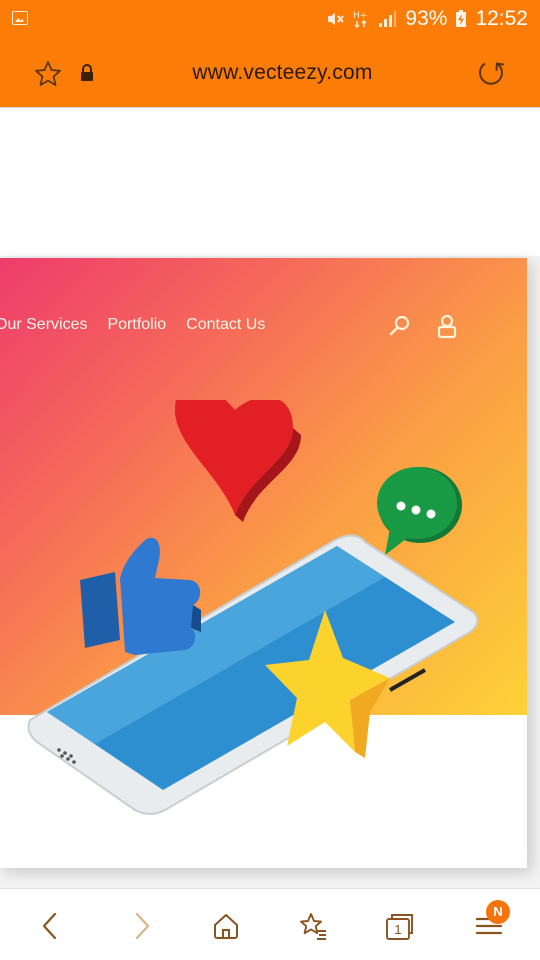 This screenshot has height=960, width=540. I want to click on chat-bubble-icon, so click(419, 511).